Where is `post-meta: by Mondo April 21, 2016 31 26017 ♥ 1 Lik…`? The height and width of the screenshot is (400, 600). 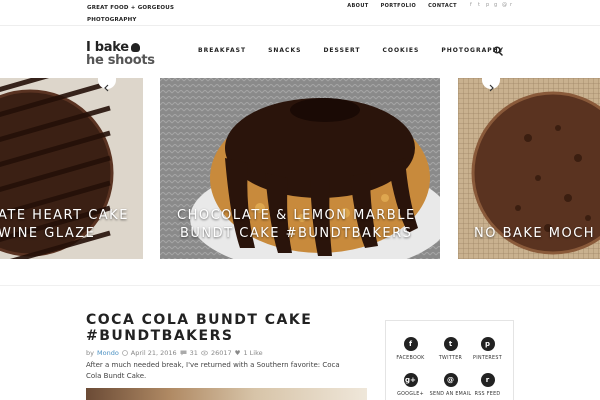
post-meta: by Mondo April 21, 2016 31 26017 ♥ 1 Lik… is located at coordinates (174, 353).